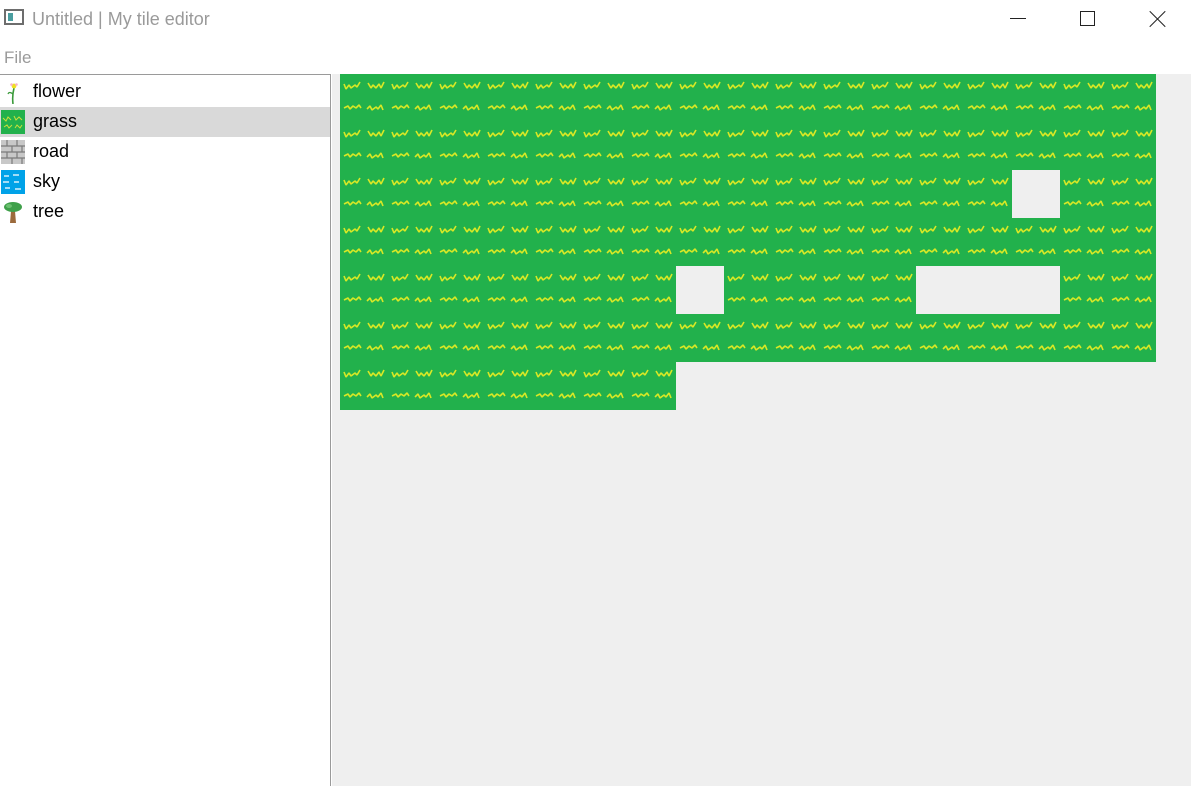  What do you see at coordinates (17, 58) in the screenshot?
I see `menu-file: File` at bounding box center [17, 58].